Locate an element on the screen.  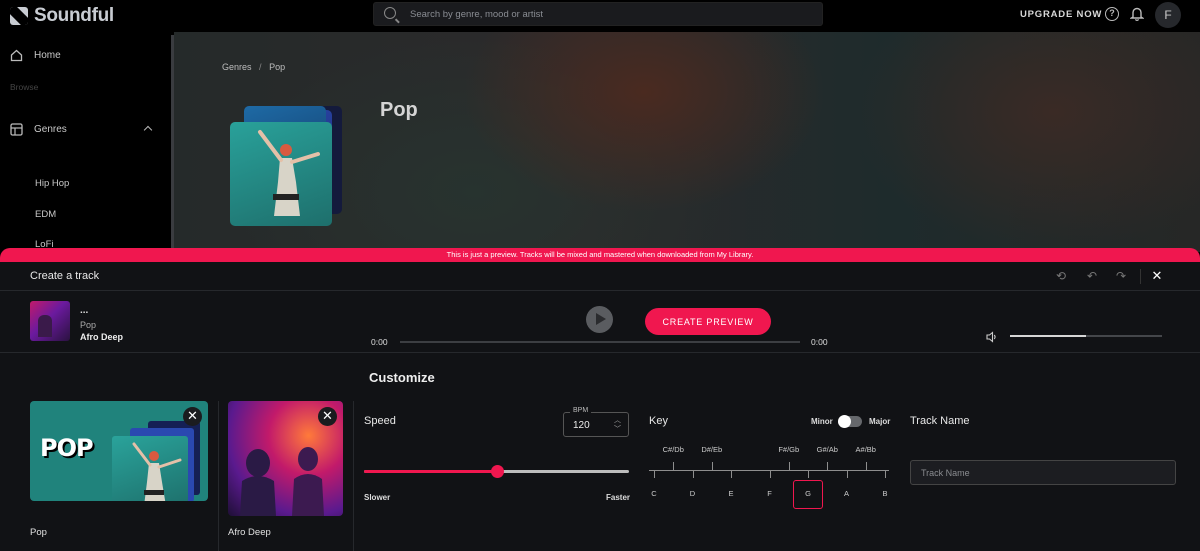
top-bar: Soundful UPGRADE NOW ? F is located at coordinates (600, 16).